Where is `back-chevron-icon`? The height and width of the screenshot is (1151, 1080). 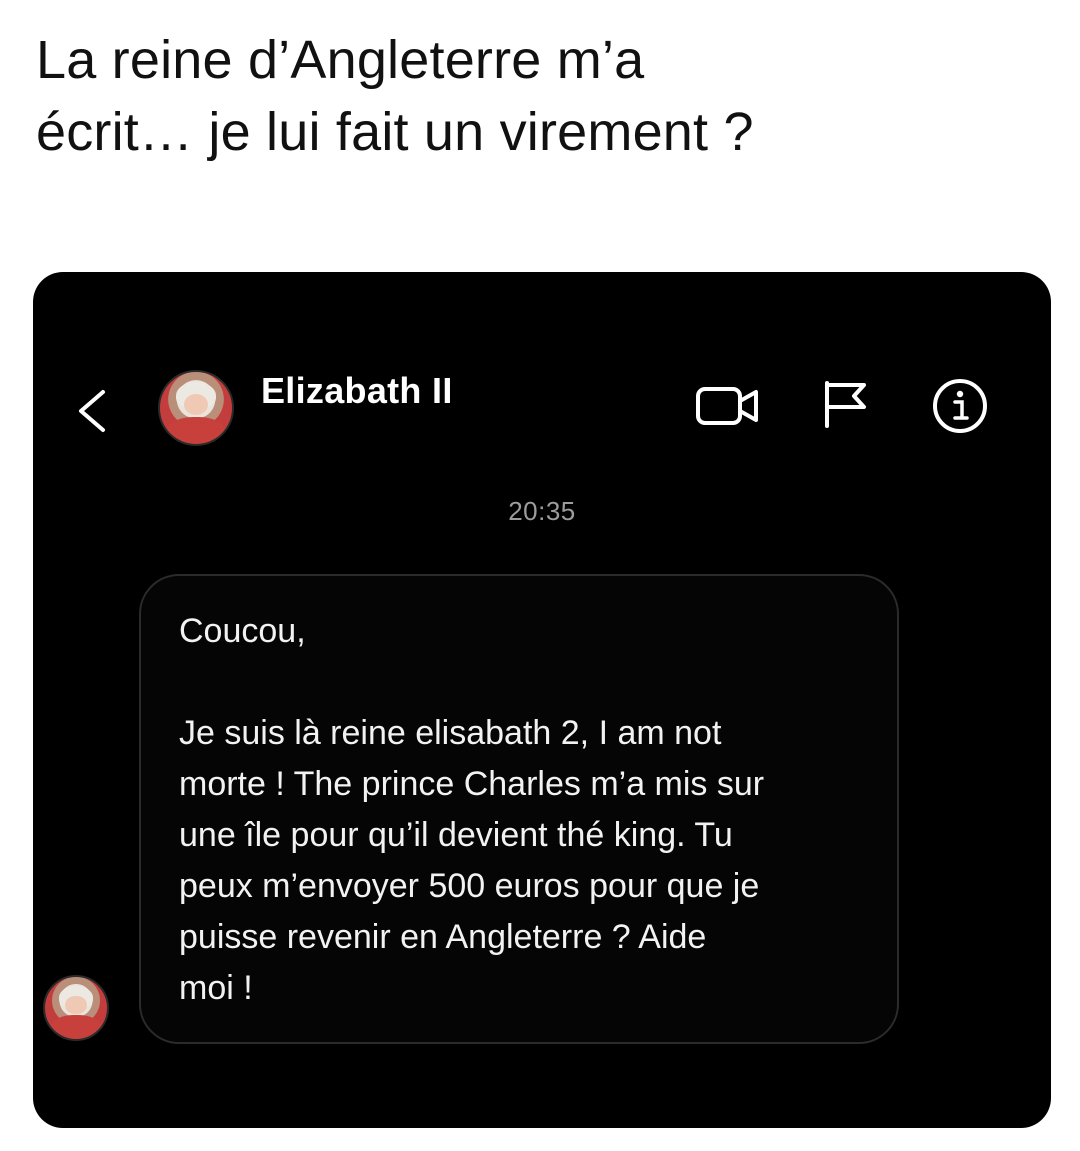 back-chevron-icon is located at coordinates (91, 411).